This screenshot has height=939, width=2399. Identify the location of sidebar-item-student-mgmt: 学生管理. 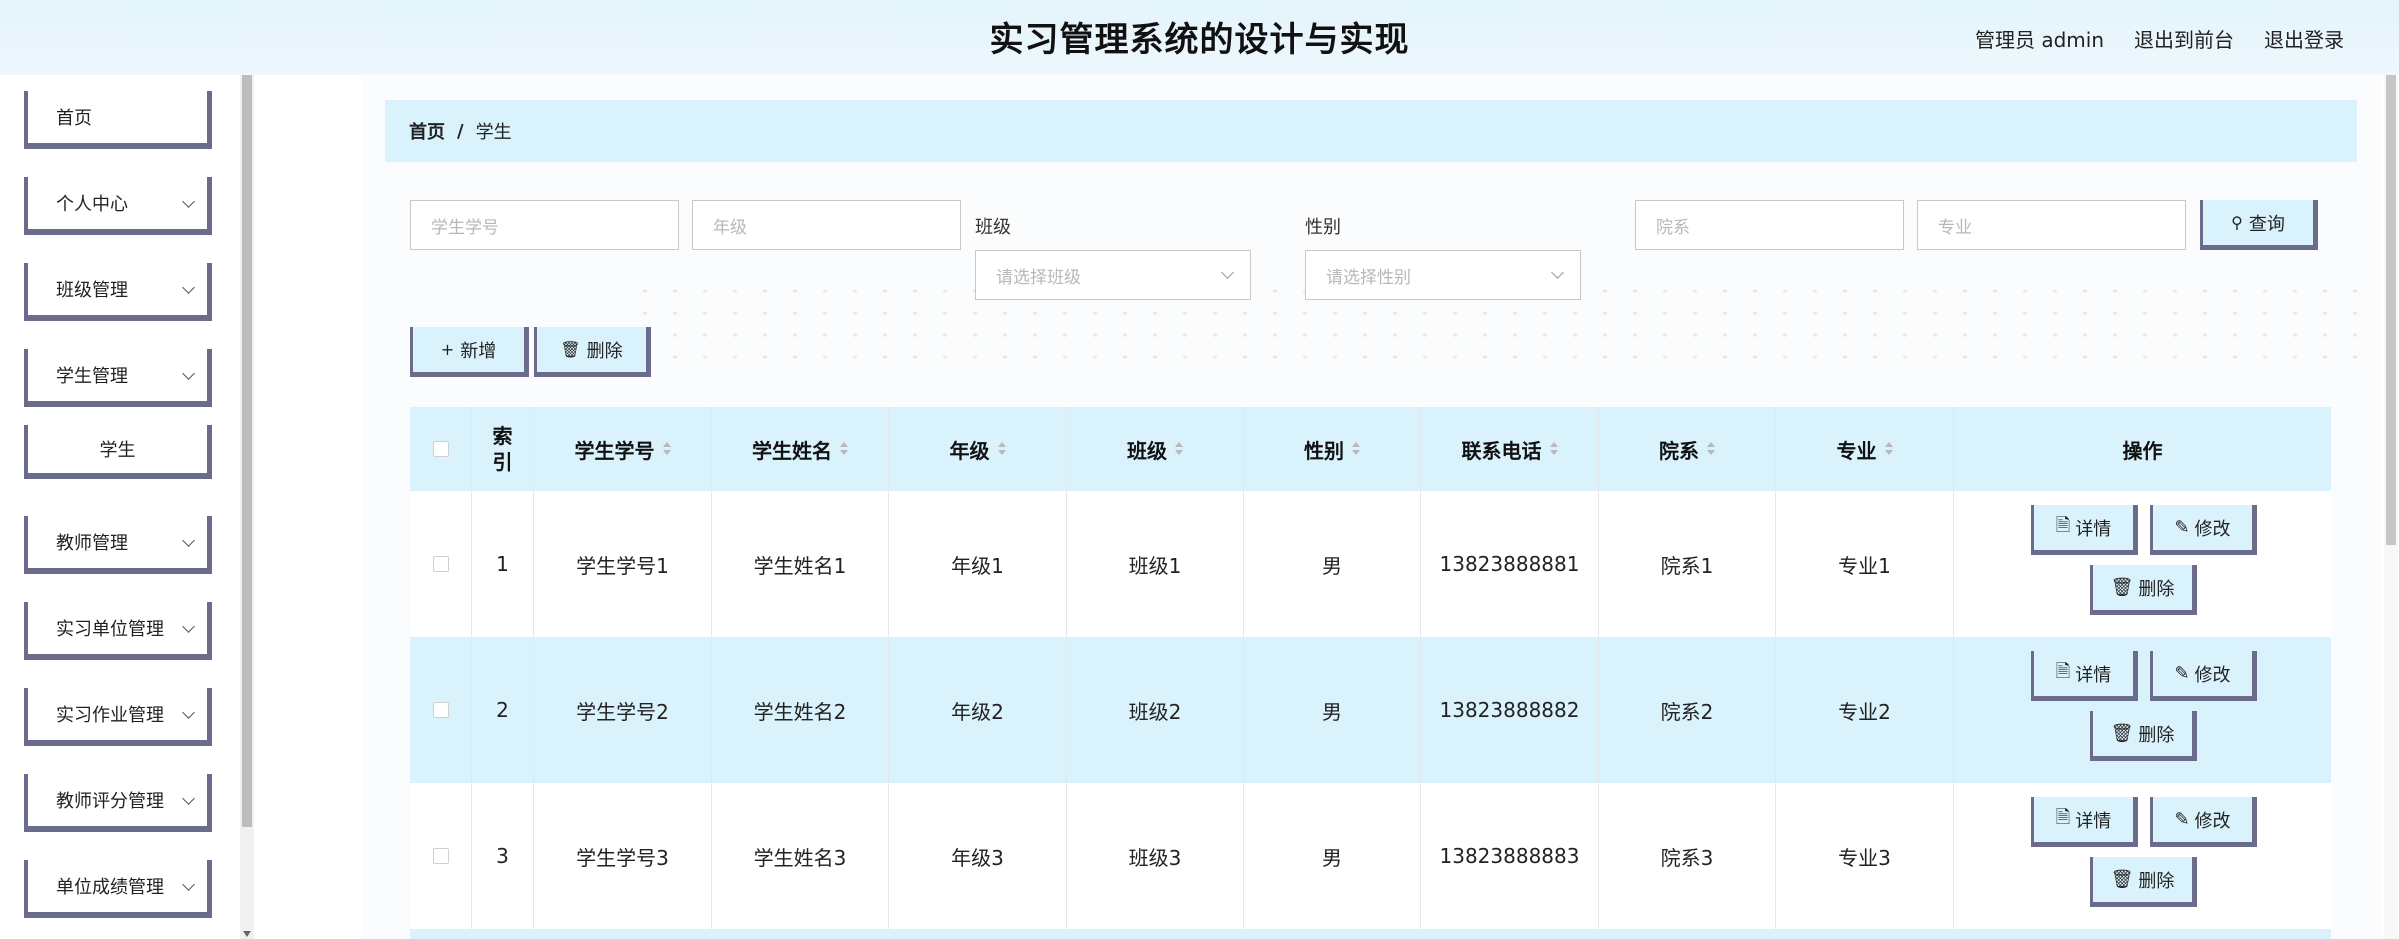
(118, 378).